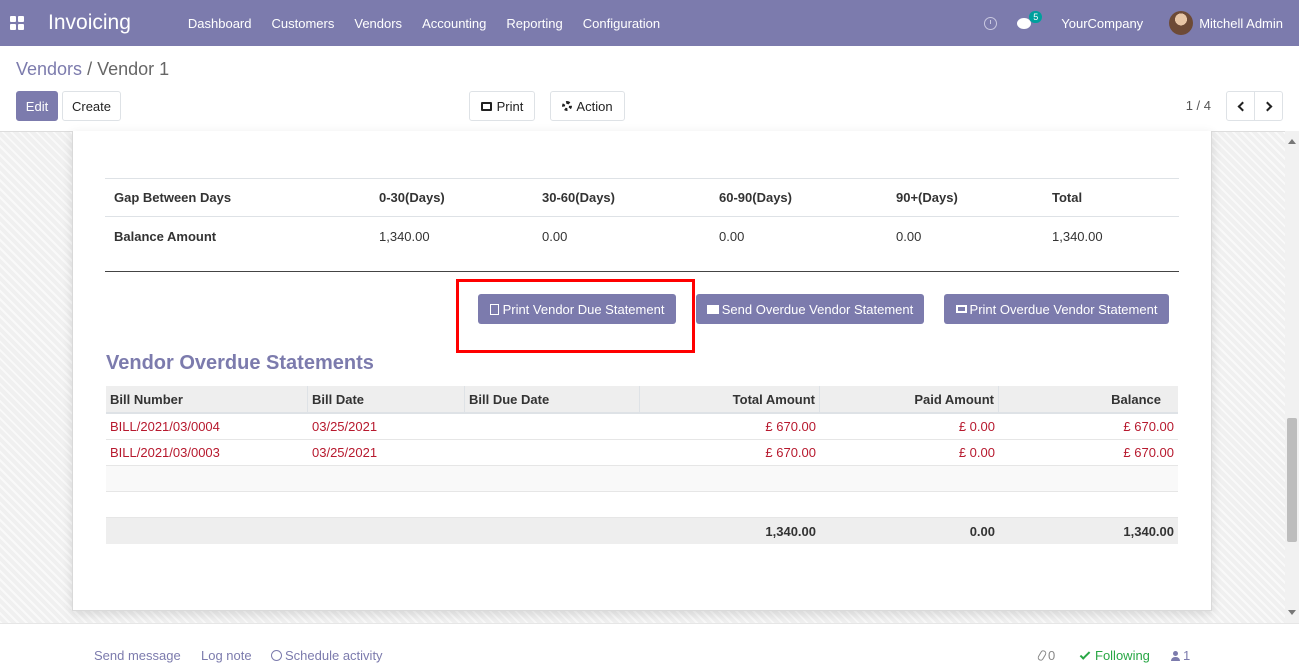 This screenshot has height=669, width=1299. I want to click on menu-vendors: Vendors, so click(378, 23).